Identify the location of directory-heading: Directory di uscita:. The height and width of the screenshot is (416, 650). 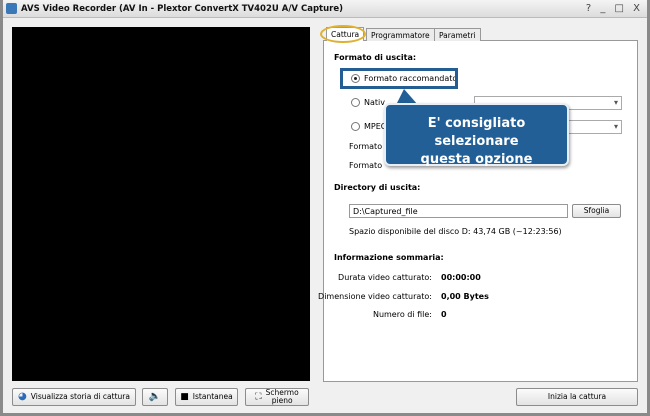
(377, 187).